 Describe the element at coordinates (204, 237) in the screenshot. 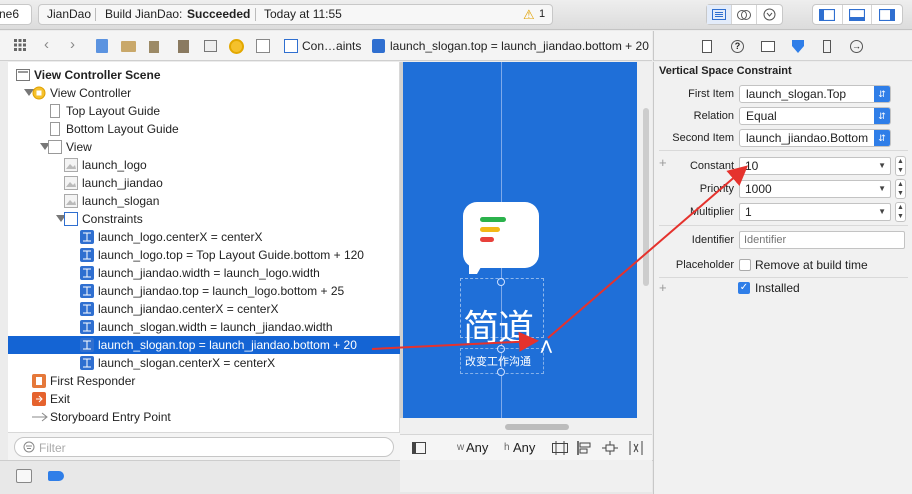

I see `outline-constraint: launch_logo.centerX = centerX` at that location.